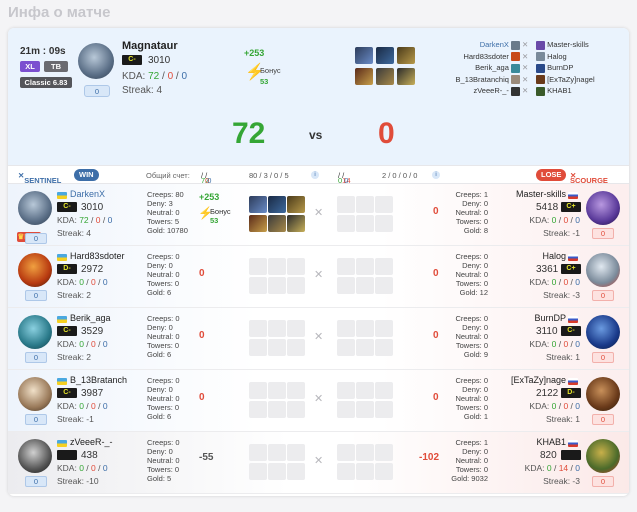 The width and height of the screenshot is (637, 512). Describe the element at coordinates (43, 51) in the screenshot. I see `match-duration: 21m : 09s` at that location.